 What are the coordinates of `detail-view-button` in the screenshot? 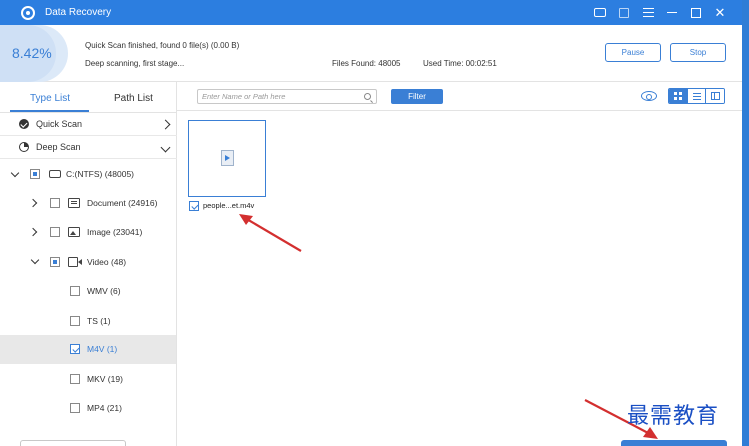 It's located at (715, 96).